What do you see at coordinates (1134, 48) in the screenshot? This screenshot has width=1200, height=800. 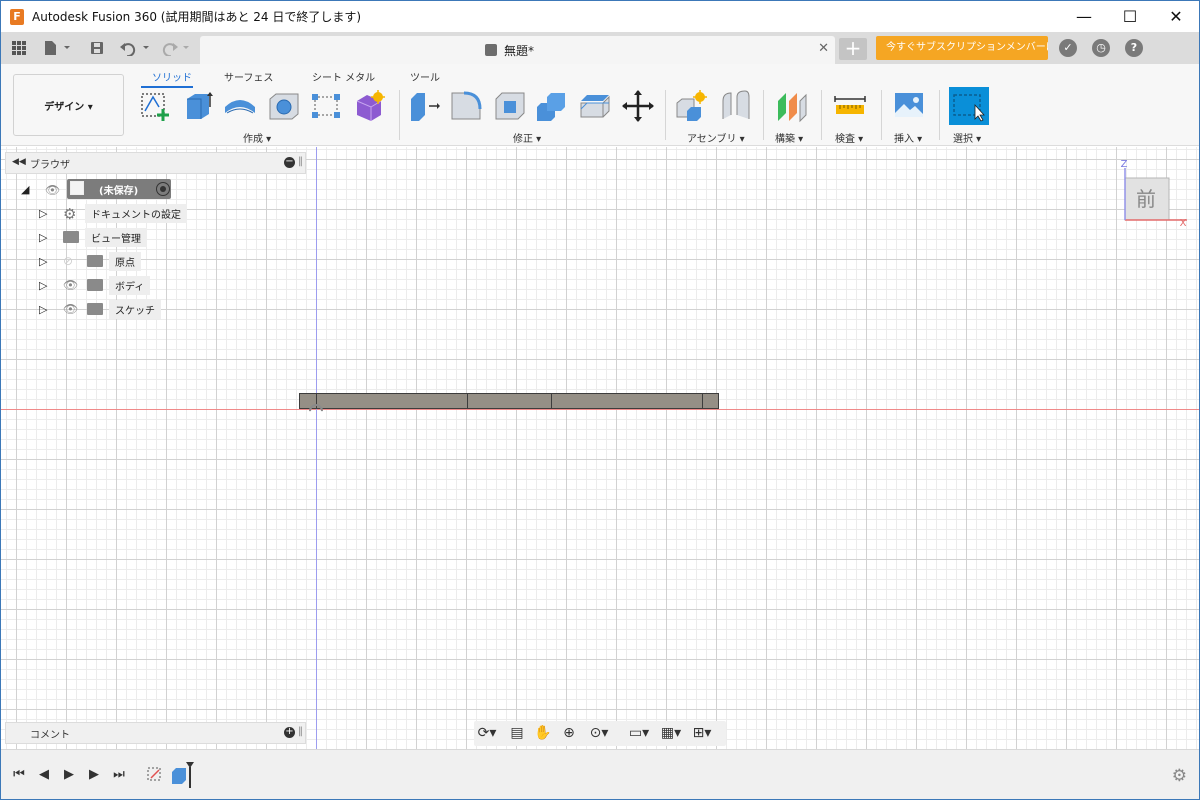 I see `help-icon: ?` at bounding box center [1134, 48].